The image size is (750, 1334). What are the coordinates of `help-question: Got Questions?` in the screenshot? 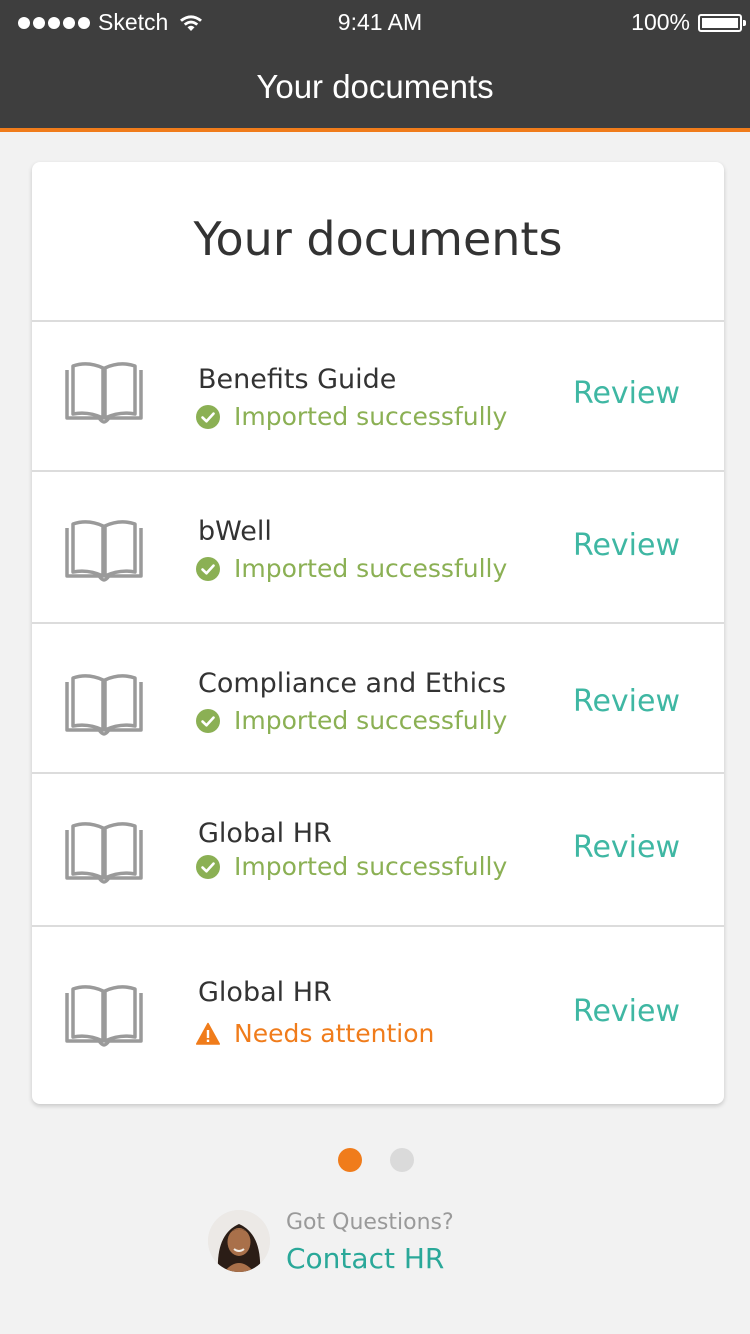 It's located at (370, 1222).